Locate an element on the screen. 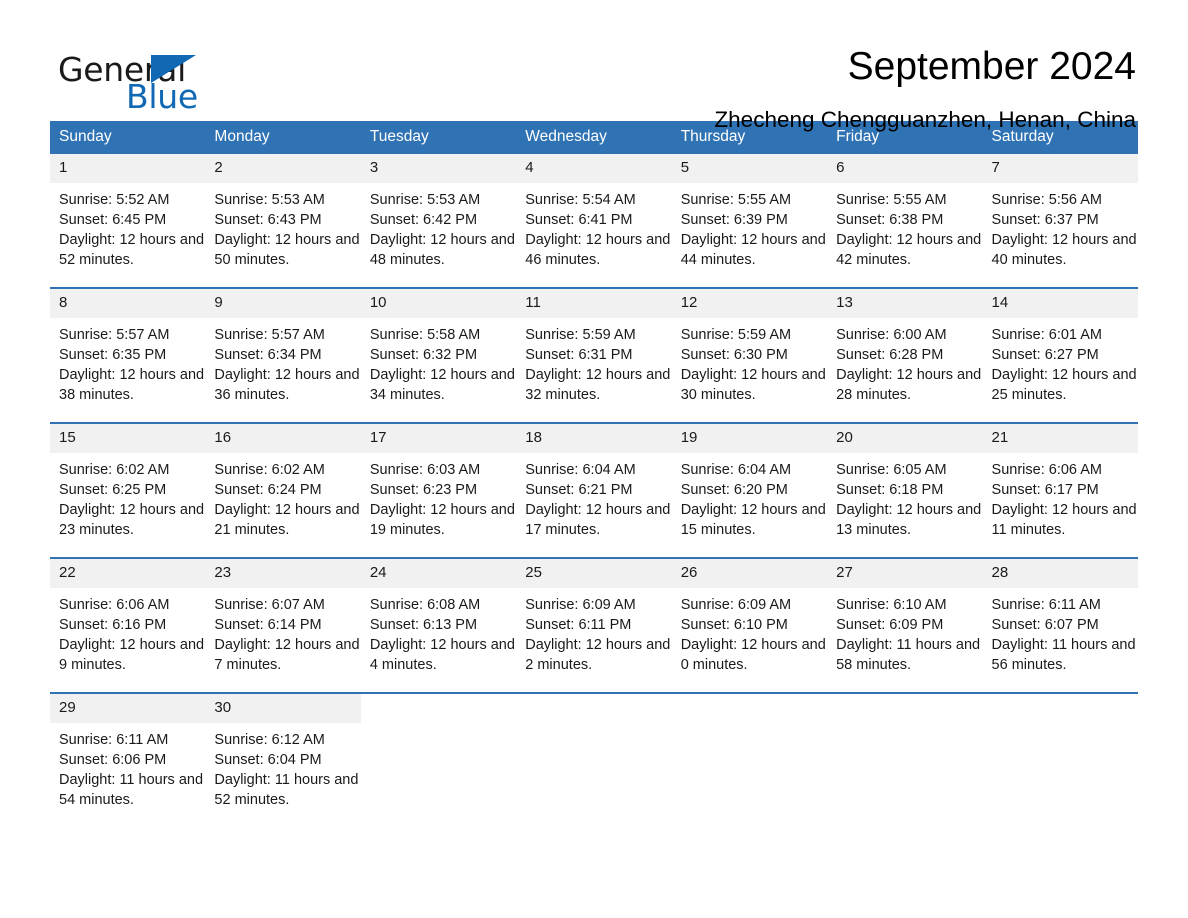 The image size is (1188, 918). daylight-text: Daylight: 12 hours and 11 minutes. is located at coordinates (1064, 520).